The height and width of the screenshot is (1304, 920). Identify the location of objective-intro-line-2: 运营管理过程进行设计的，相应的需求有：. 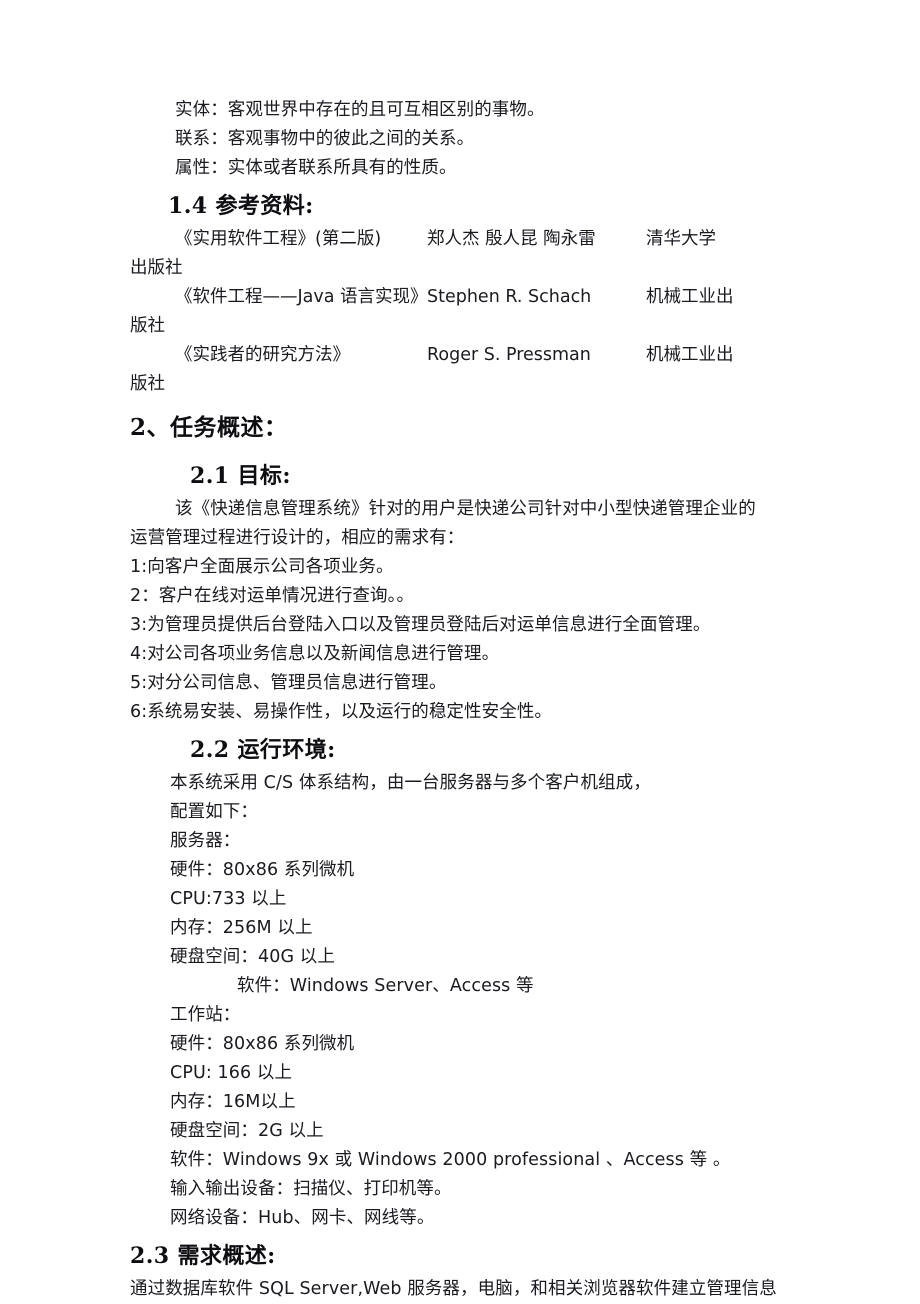
(297, 538).